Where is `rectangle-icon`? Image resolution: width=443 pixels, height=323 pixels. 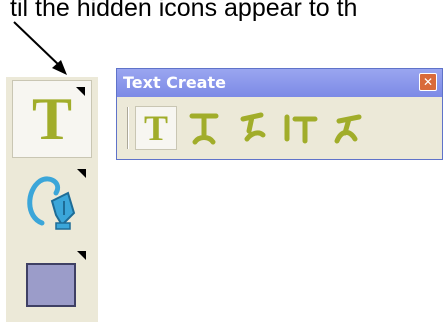
rectangle-icon is located at coordinates (51, 285).